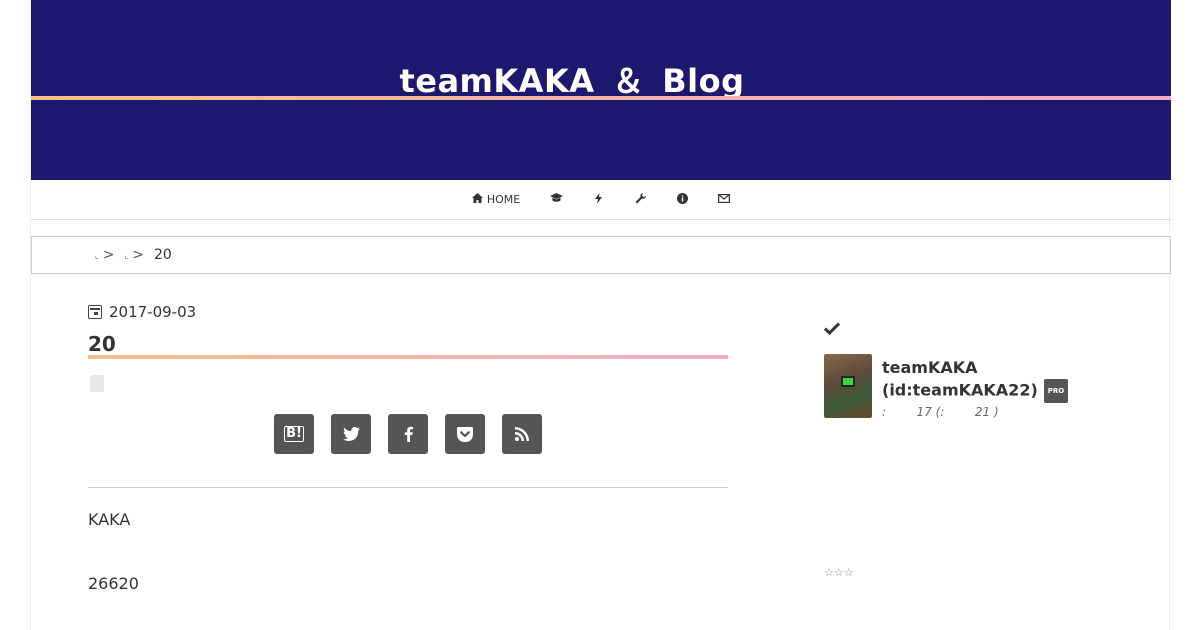 This screenshot has height=630, width=1200. I want to click on pocket-share-button, so click(465, 434).